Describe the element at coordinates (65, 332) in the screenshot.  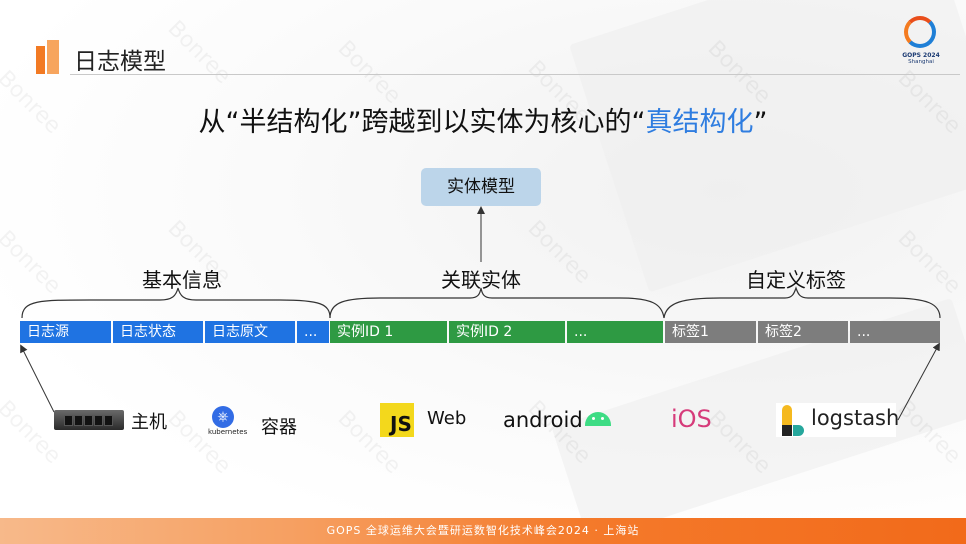
I see `field-log-source: 日志源` at that location.